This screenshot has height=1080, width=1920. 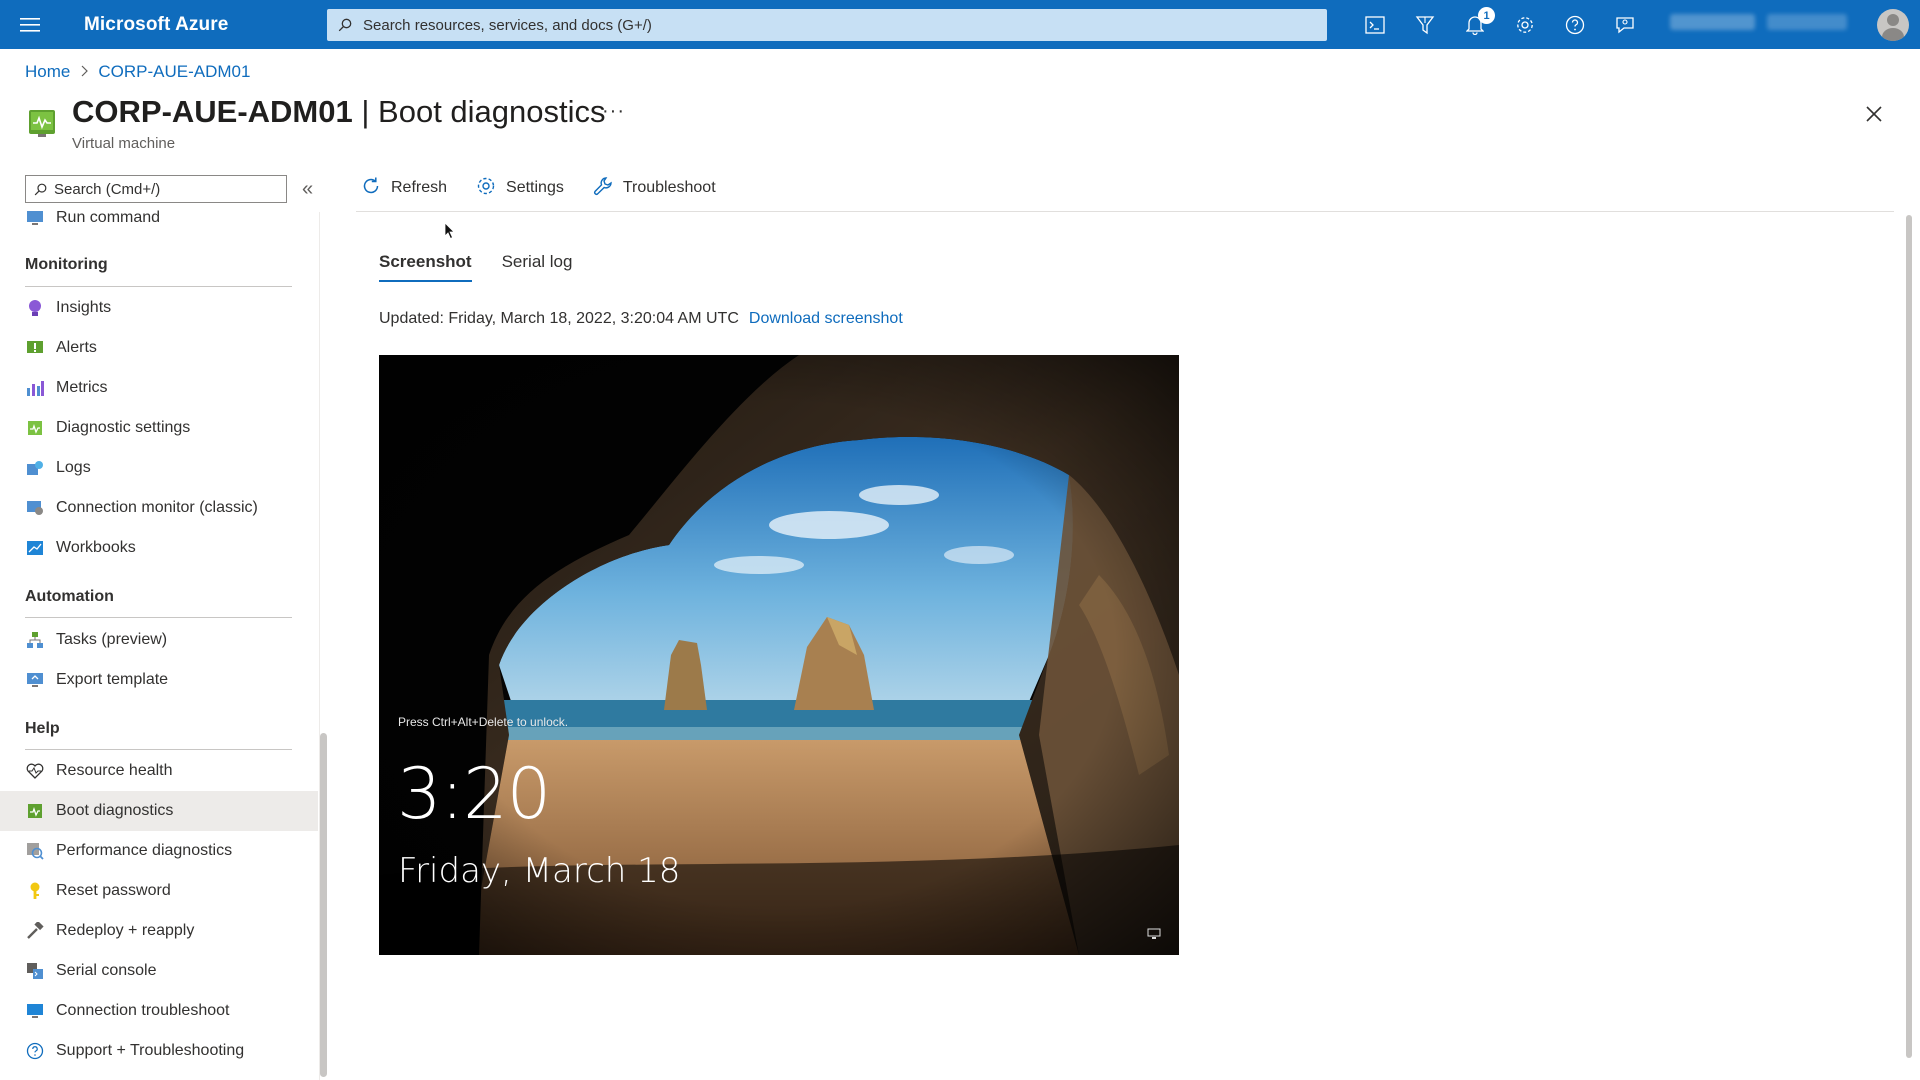 What do you see at coordinates (403, 188) in the screenshot?
I see `refresh-button: Refresh` at bounding box center [403, 188].